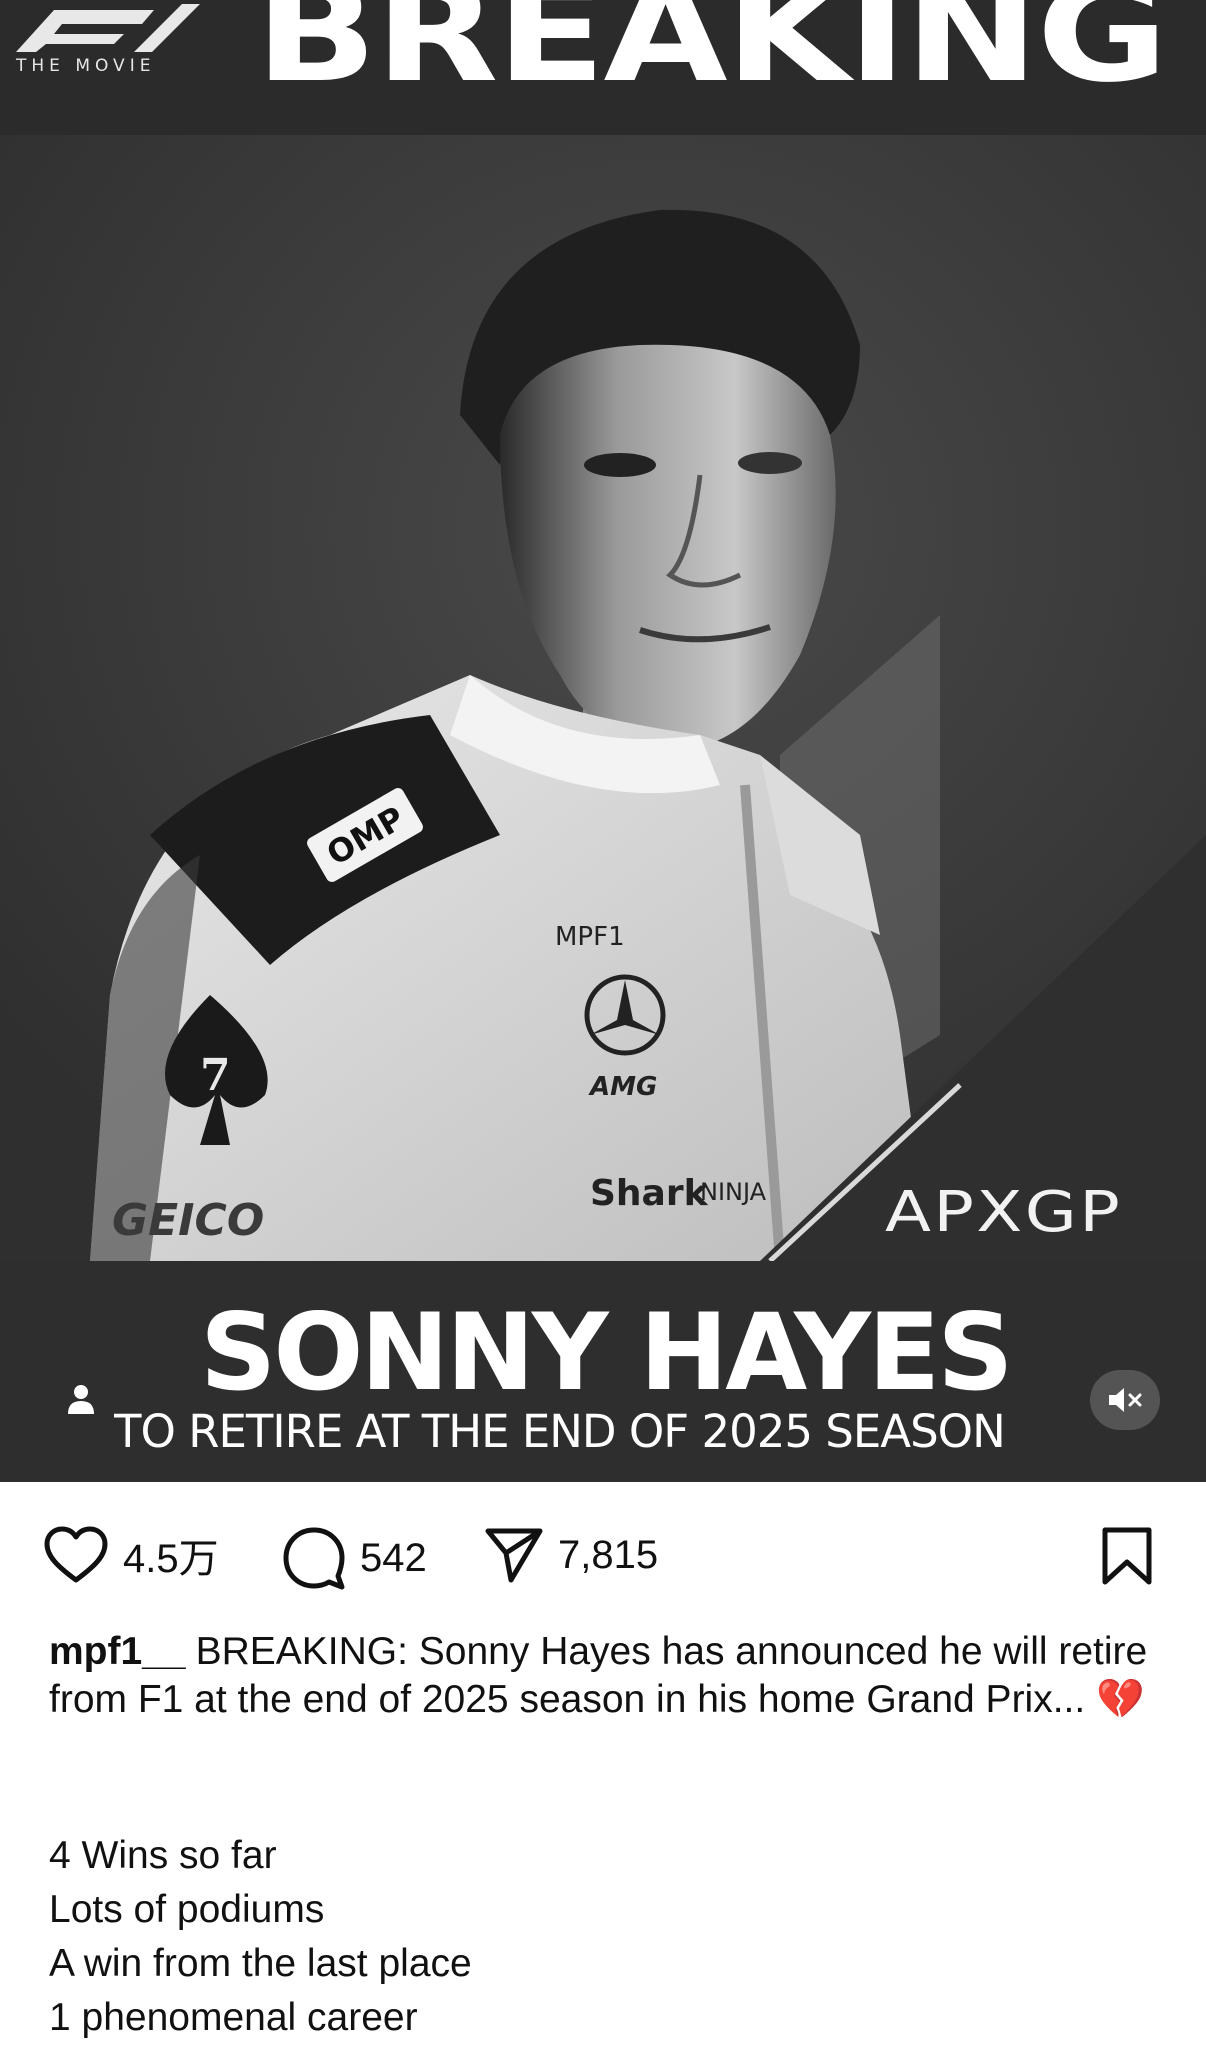 This screenshot has height=2047, width=1206. I want to click on bookmark-icon, so click(1127, 1556).